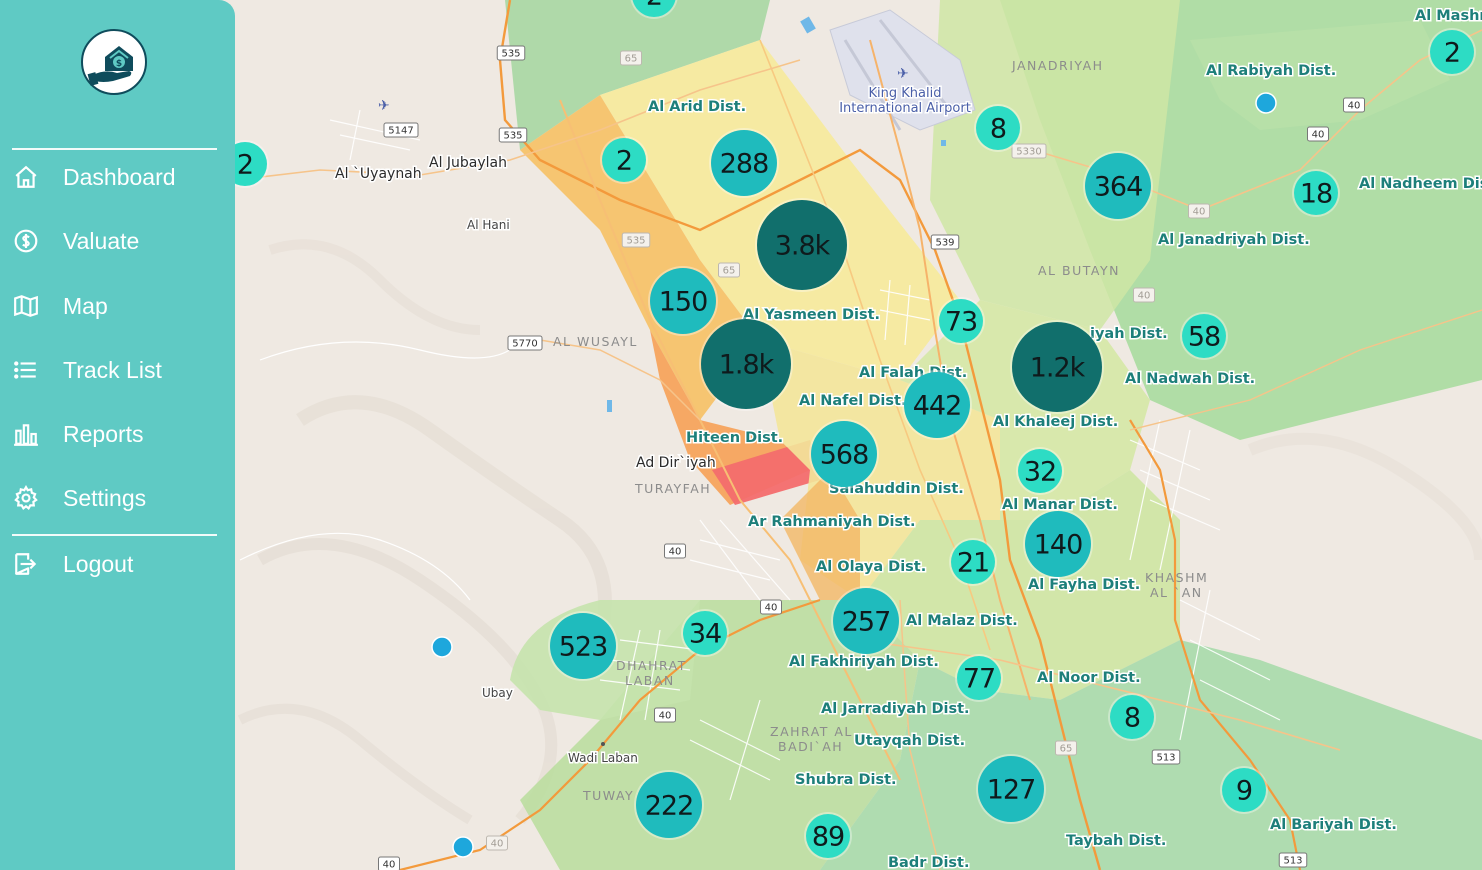  What do you see at coordinates (871, 567) in the screenshot?
I see `district-label: Al Olaya Dist.` at bounding box center [871, 567].